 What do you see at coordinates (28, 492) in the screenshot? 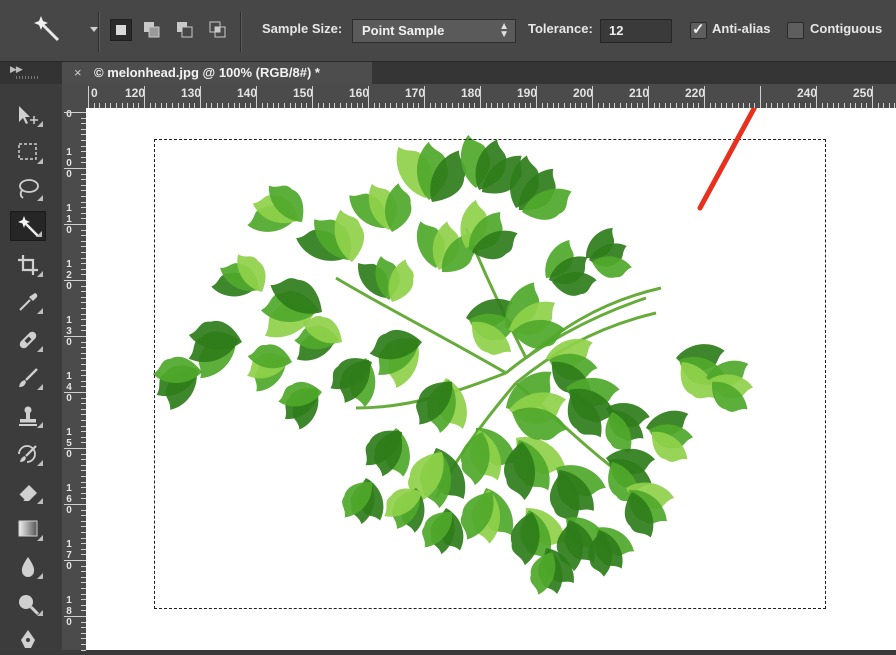
I see `eraser-tool` at bounding box center [28, 492].